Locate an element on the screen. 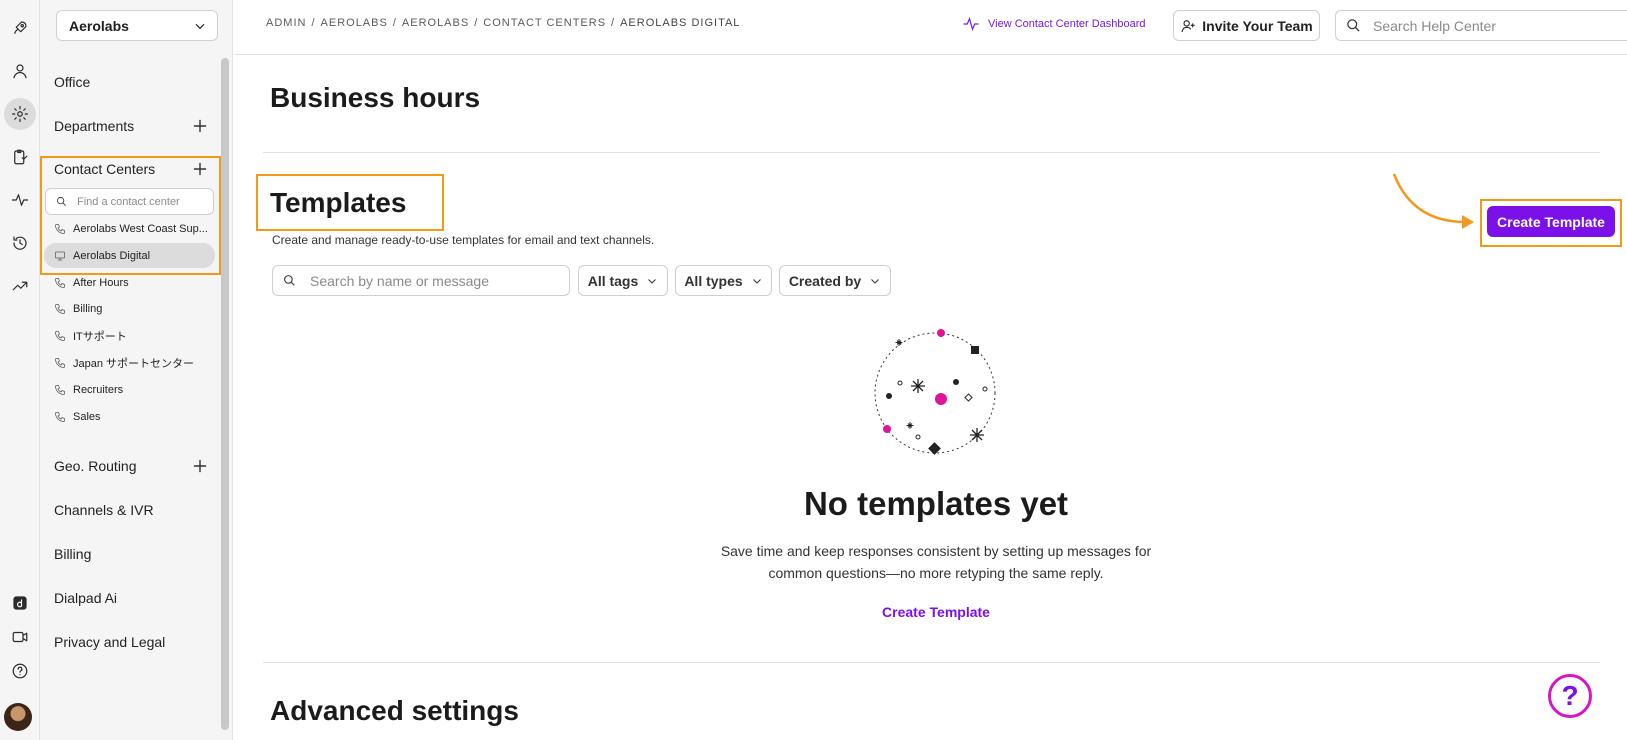  view-dashboard-label: View Contact Center Dashboard is located at coordinates (1067, 24).